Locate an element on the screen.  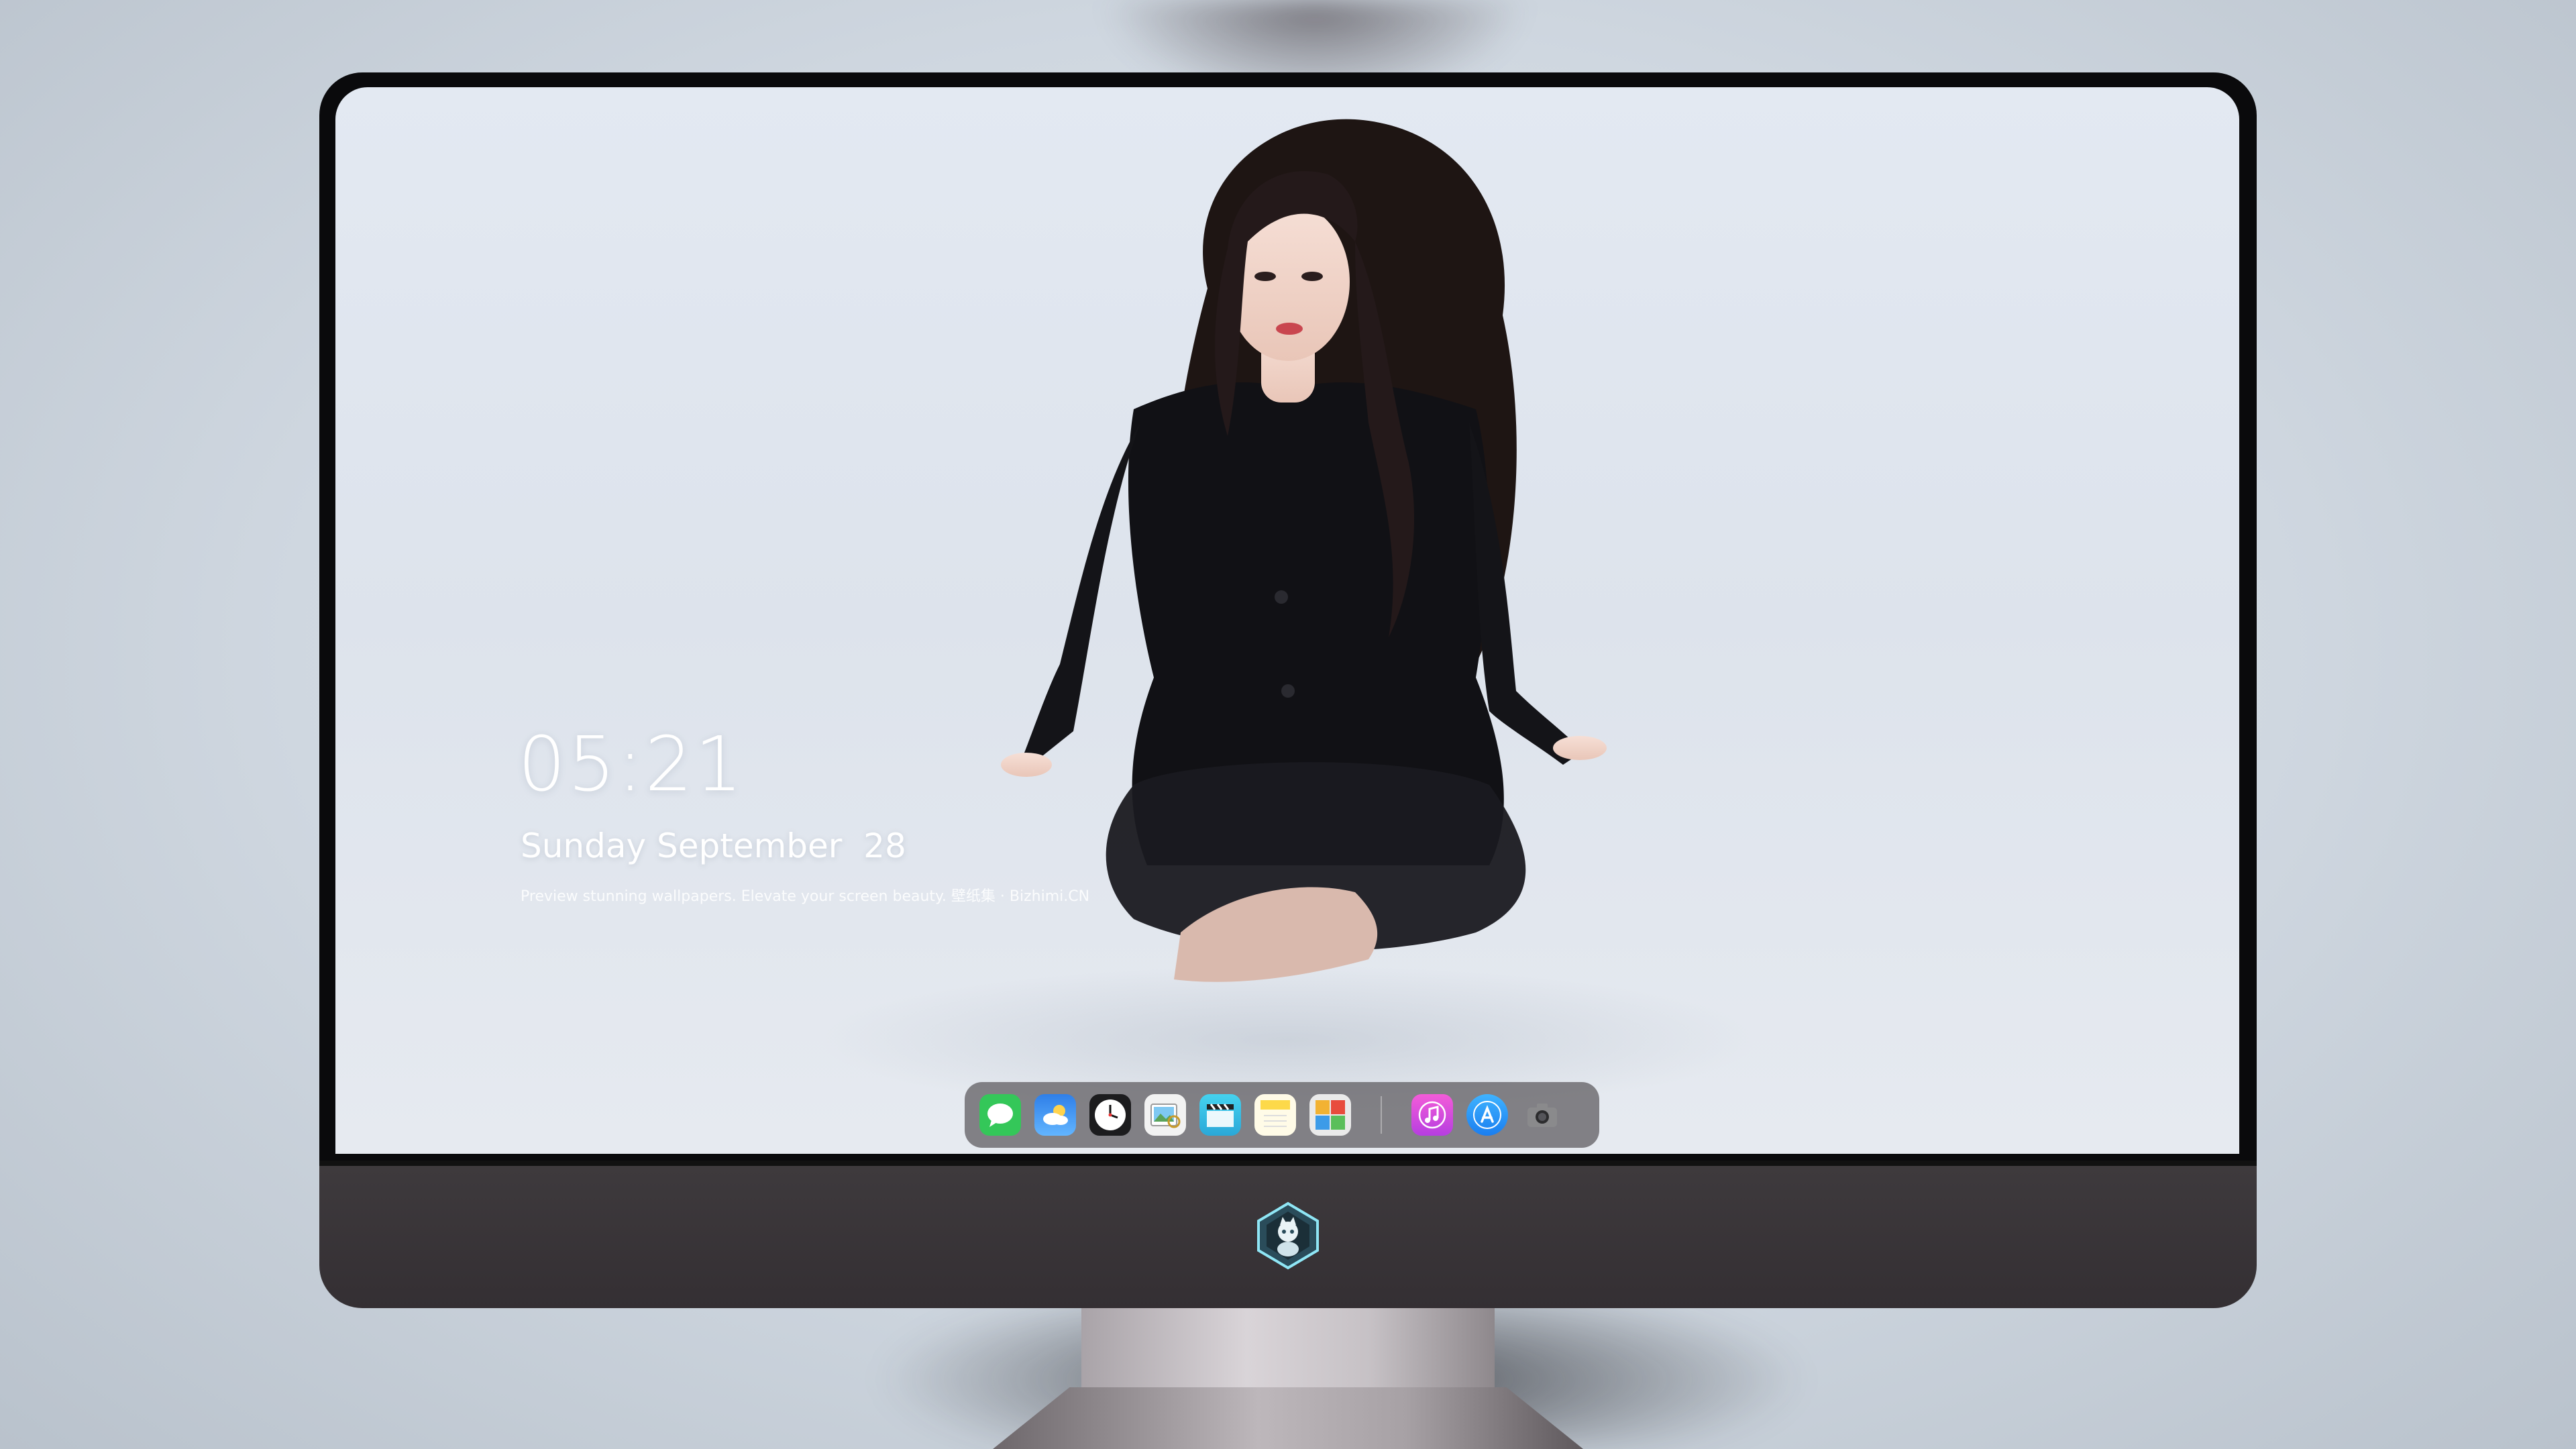
weather-icon is located at coordinates (1055, 1115).